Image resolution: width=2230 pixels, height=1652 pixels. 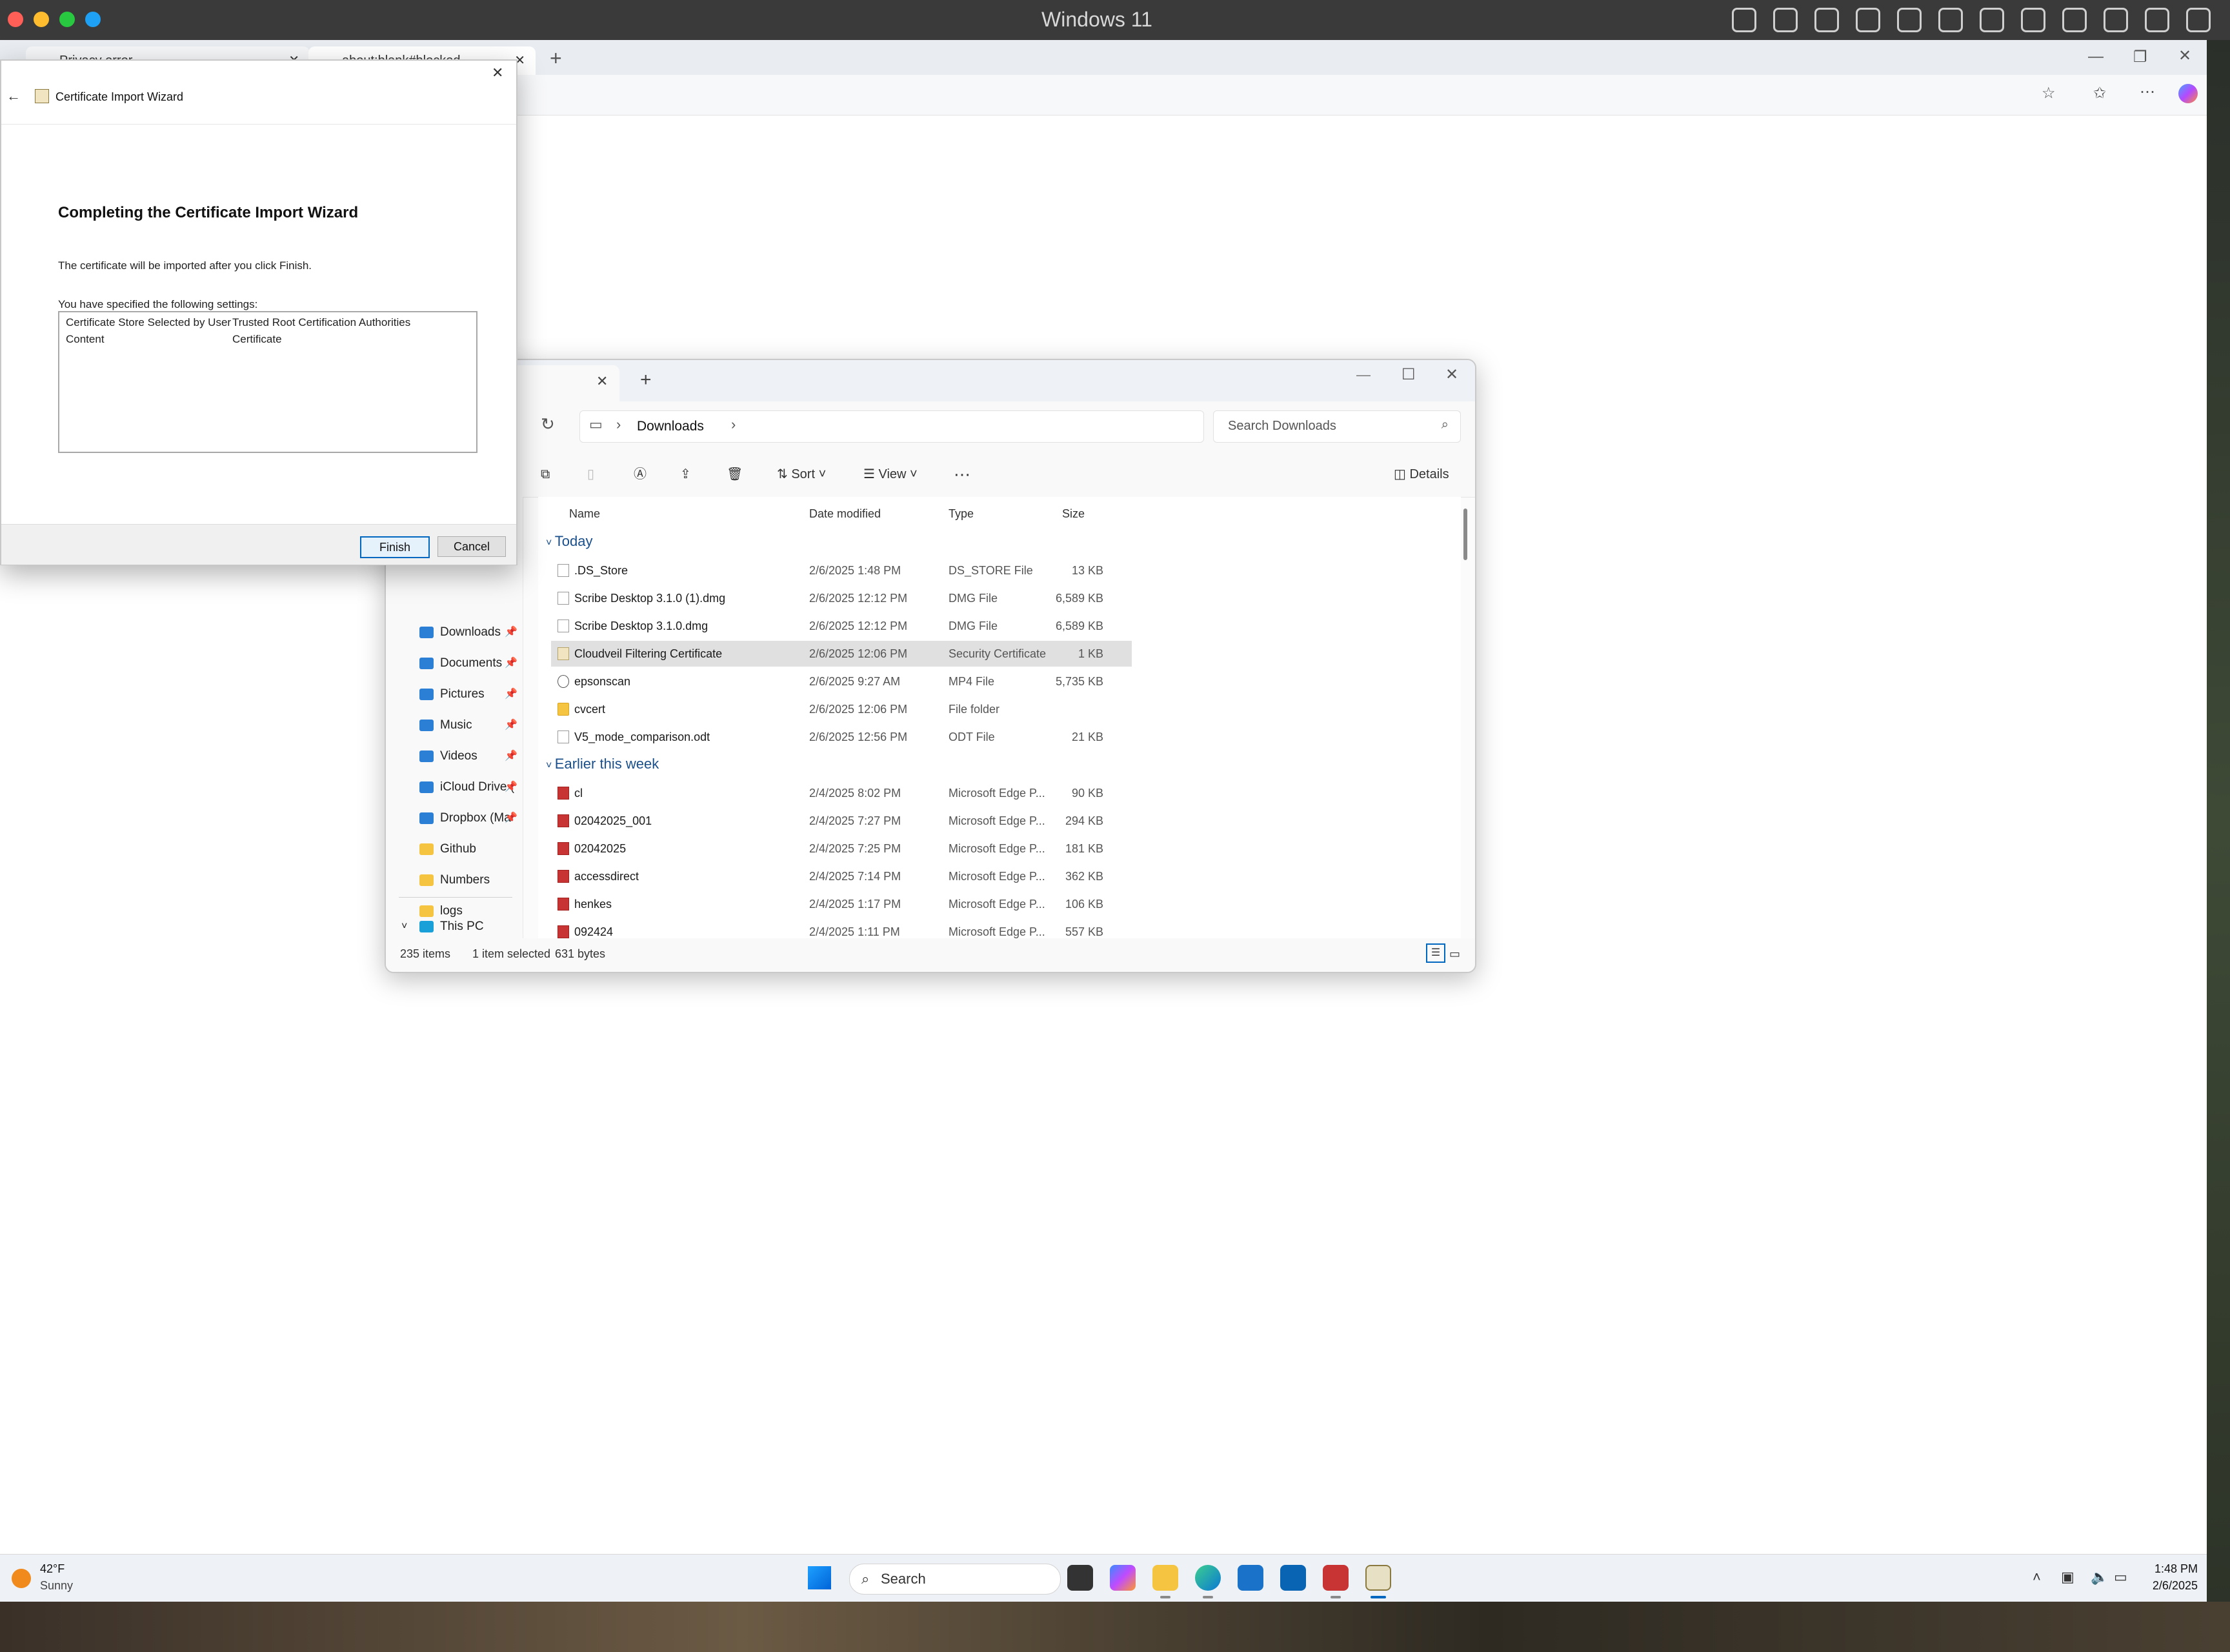 I want to click on paste-icon: ▯, so click(x=590, y=474).